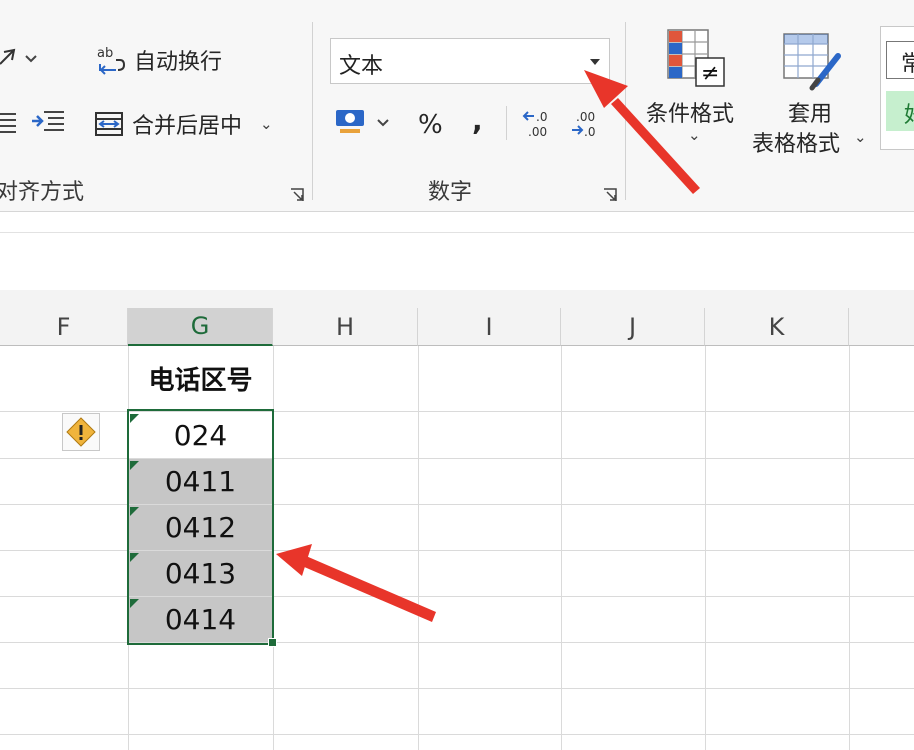  I want to click on cell-styles-gallery: 常 好, so click(897, 88).